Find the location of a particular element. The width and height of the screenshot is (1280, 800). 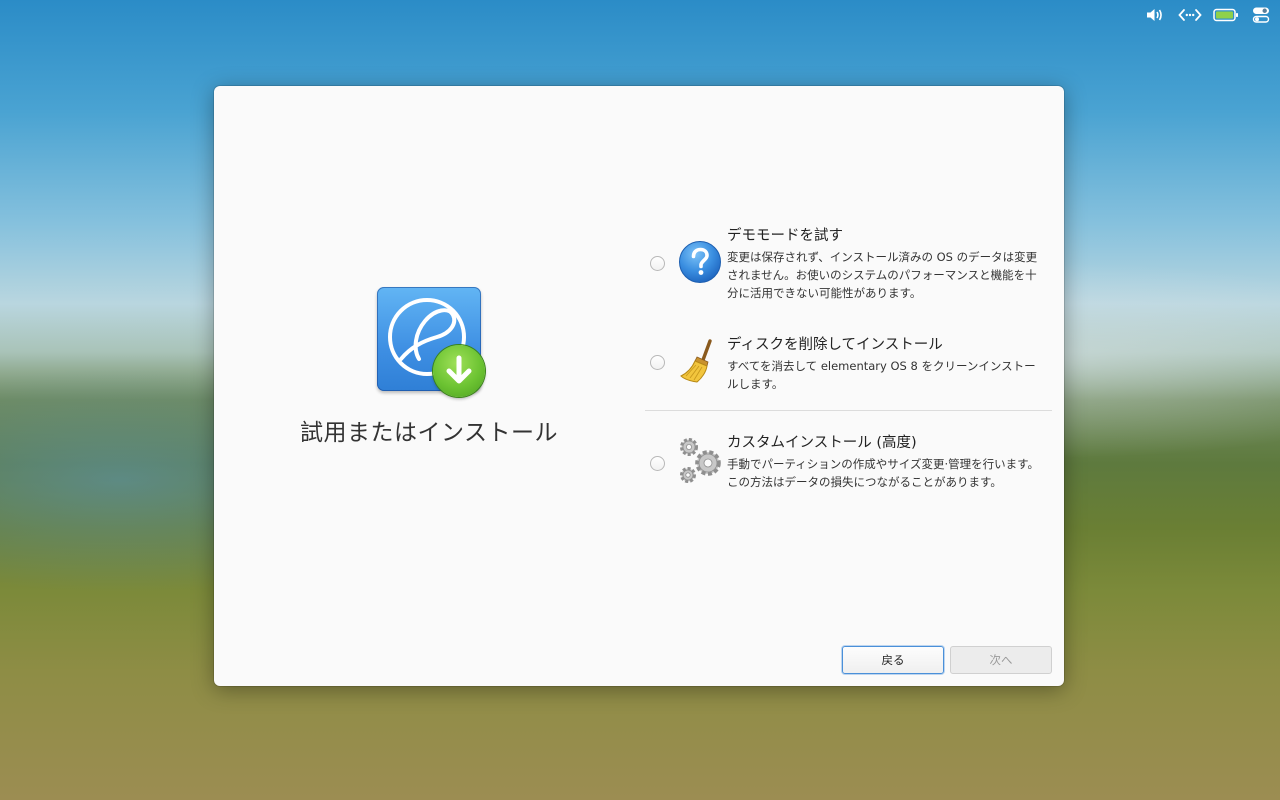

radio-demo-mode is located at coordinates (657, 263).